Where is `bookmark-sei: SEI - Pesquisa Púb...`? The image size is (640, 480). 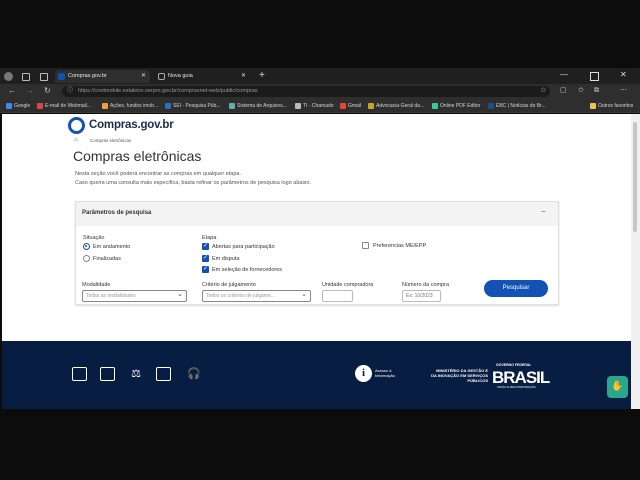 bookmark-sei: SEI - Pesquisa Púb... is located at coordinates (193, 106).